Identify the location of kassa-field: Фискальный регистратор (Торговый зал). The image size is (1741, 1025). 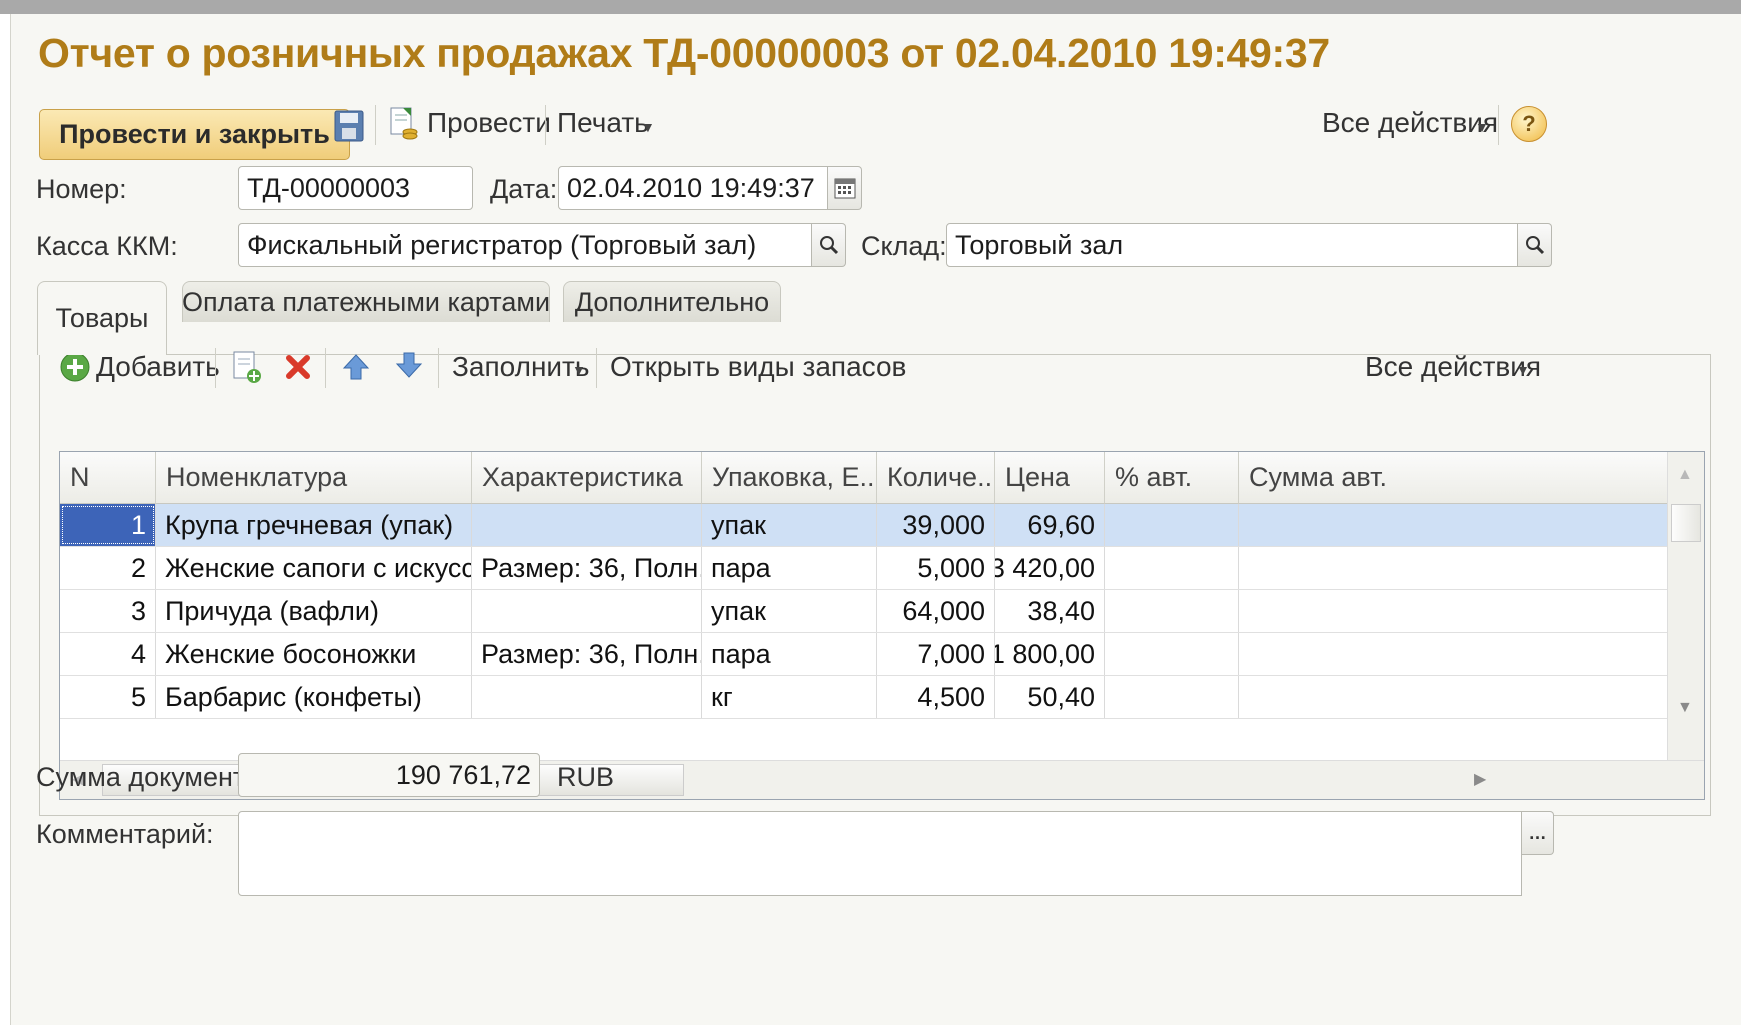
(525, 245).